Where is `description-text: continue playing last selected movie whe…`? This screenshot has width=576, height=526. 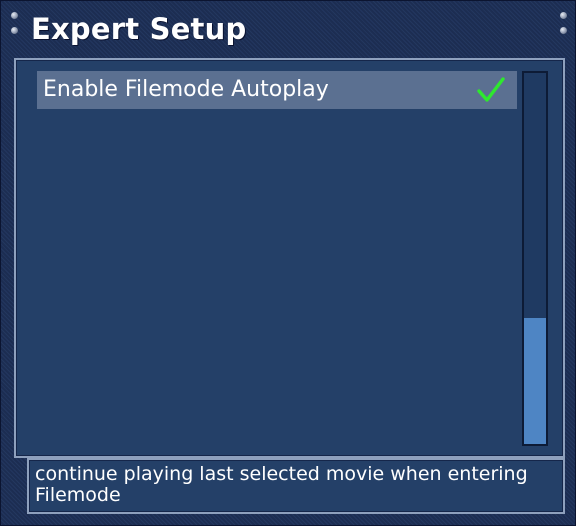 description-text: continue playing last selected movie whe… is located at coordinates (281, 484).